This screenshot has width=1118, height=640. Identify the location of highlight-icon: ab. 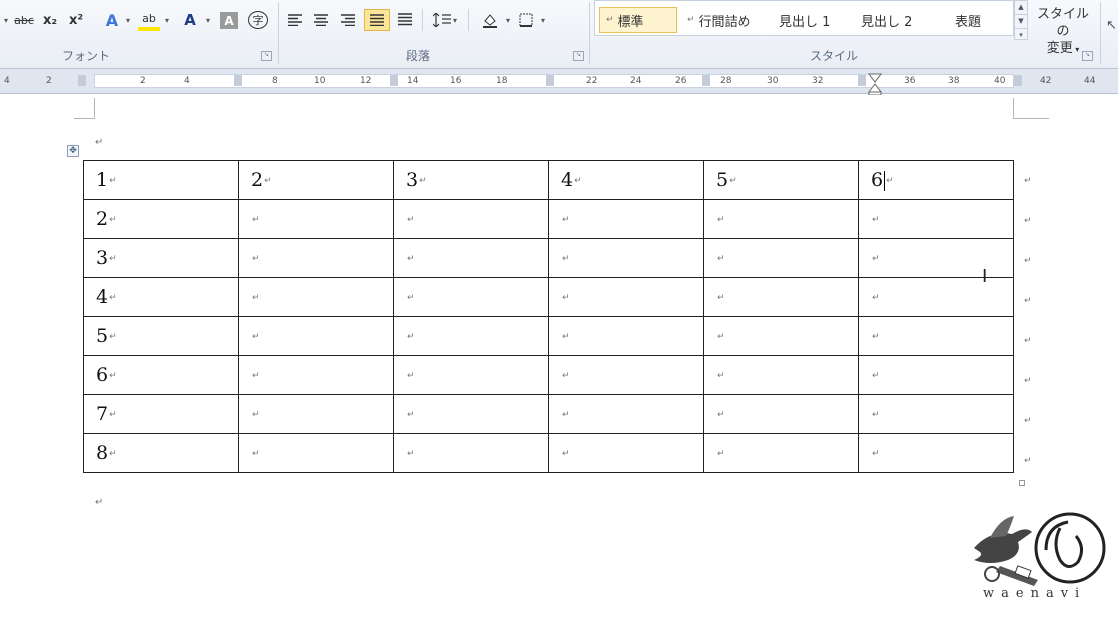
(149, 20).